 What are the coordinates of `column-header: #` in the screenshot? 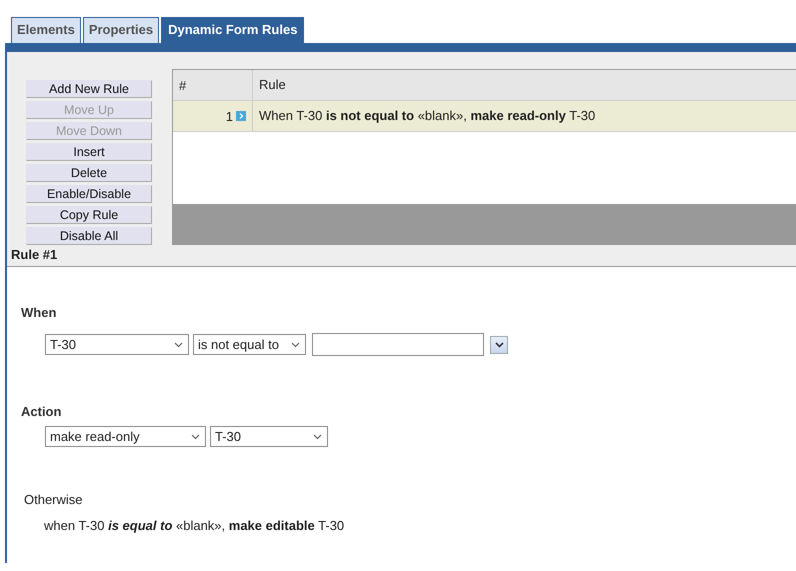 It's located at (213, 85).